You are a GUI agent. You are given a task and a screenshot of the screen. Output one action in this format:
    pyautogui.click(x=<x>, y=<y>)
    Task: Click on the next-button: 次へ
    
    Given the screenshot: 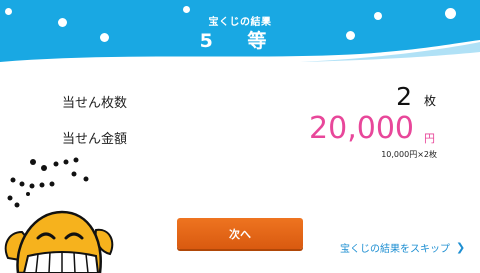 What is the action you would take?
    pyautogui.click(x=240, y=233)
    